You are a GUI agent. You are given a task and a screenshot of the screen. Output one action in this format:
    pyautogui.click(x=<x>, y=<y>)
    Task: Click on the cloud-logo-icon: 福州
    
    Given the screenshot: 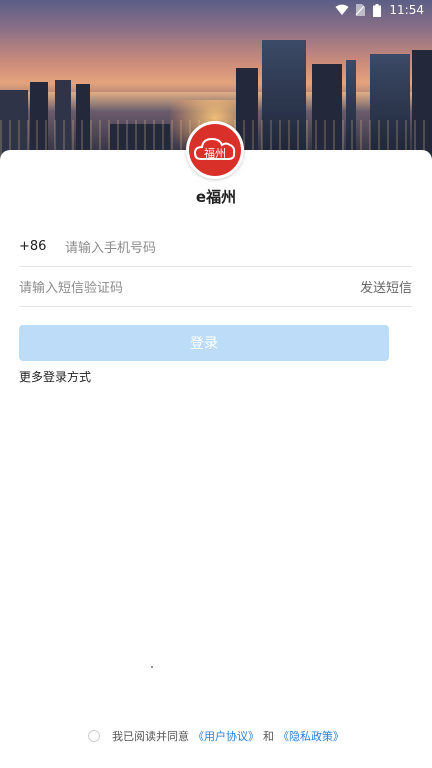 What is the action you would take?
    pyautogui.click(x=215, y=150)
    